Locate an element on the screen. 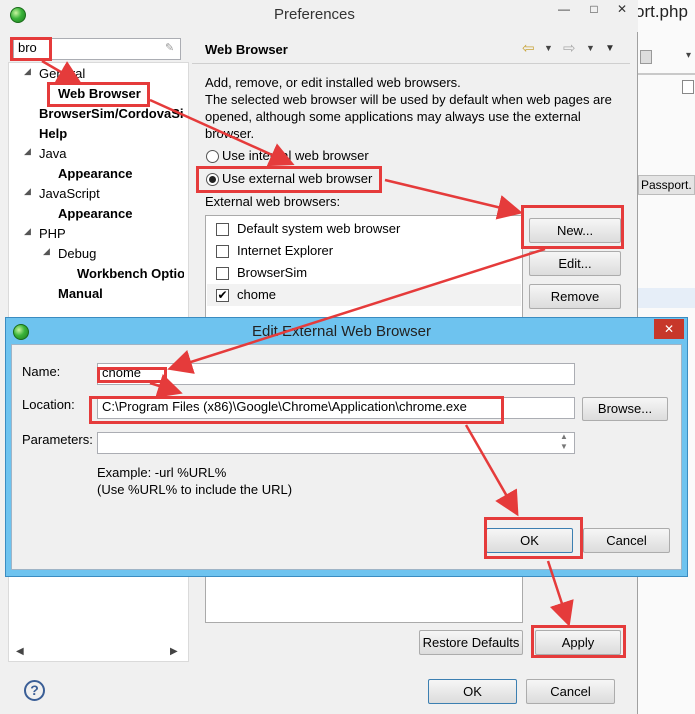 The width and height of the screenshot is (695, 714). arrow-location-to-ok is located at coordinates (491, 470).